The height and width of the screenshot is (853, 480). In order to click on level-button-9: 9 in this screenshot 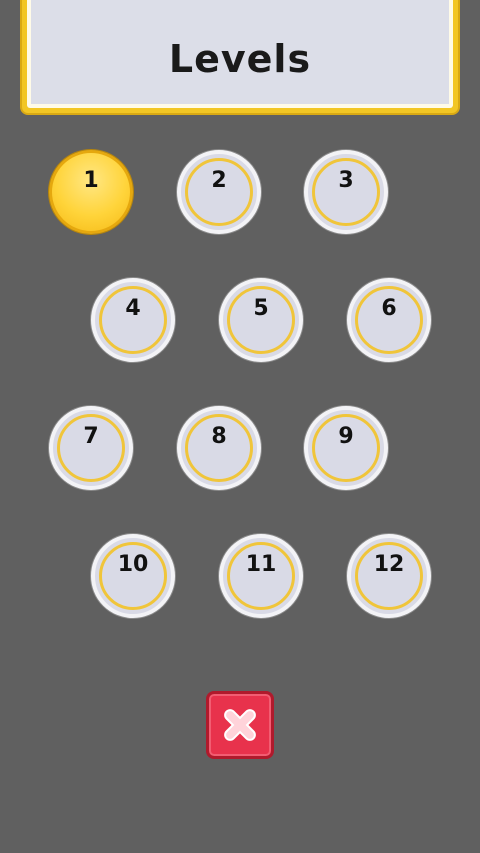, I will do `click(346, 448)`.